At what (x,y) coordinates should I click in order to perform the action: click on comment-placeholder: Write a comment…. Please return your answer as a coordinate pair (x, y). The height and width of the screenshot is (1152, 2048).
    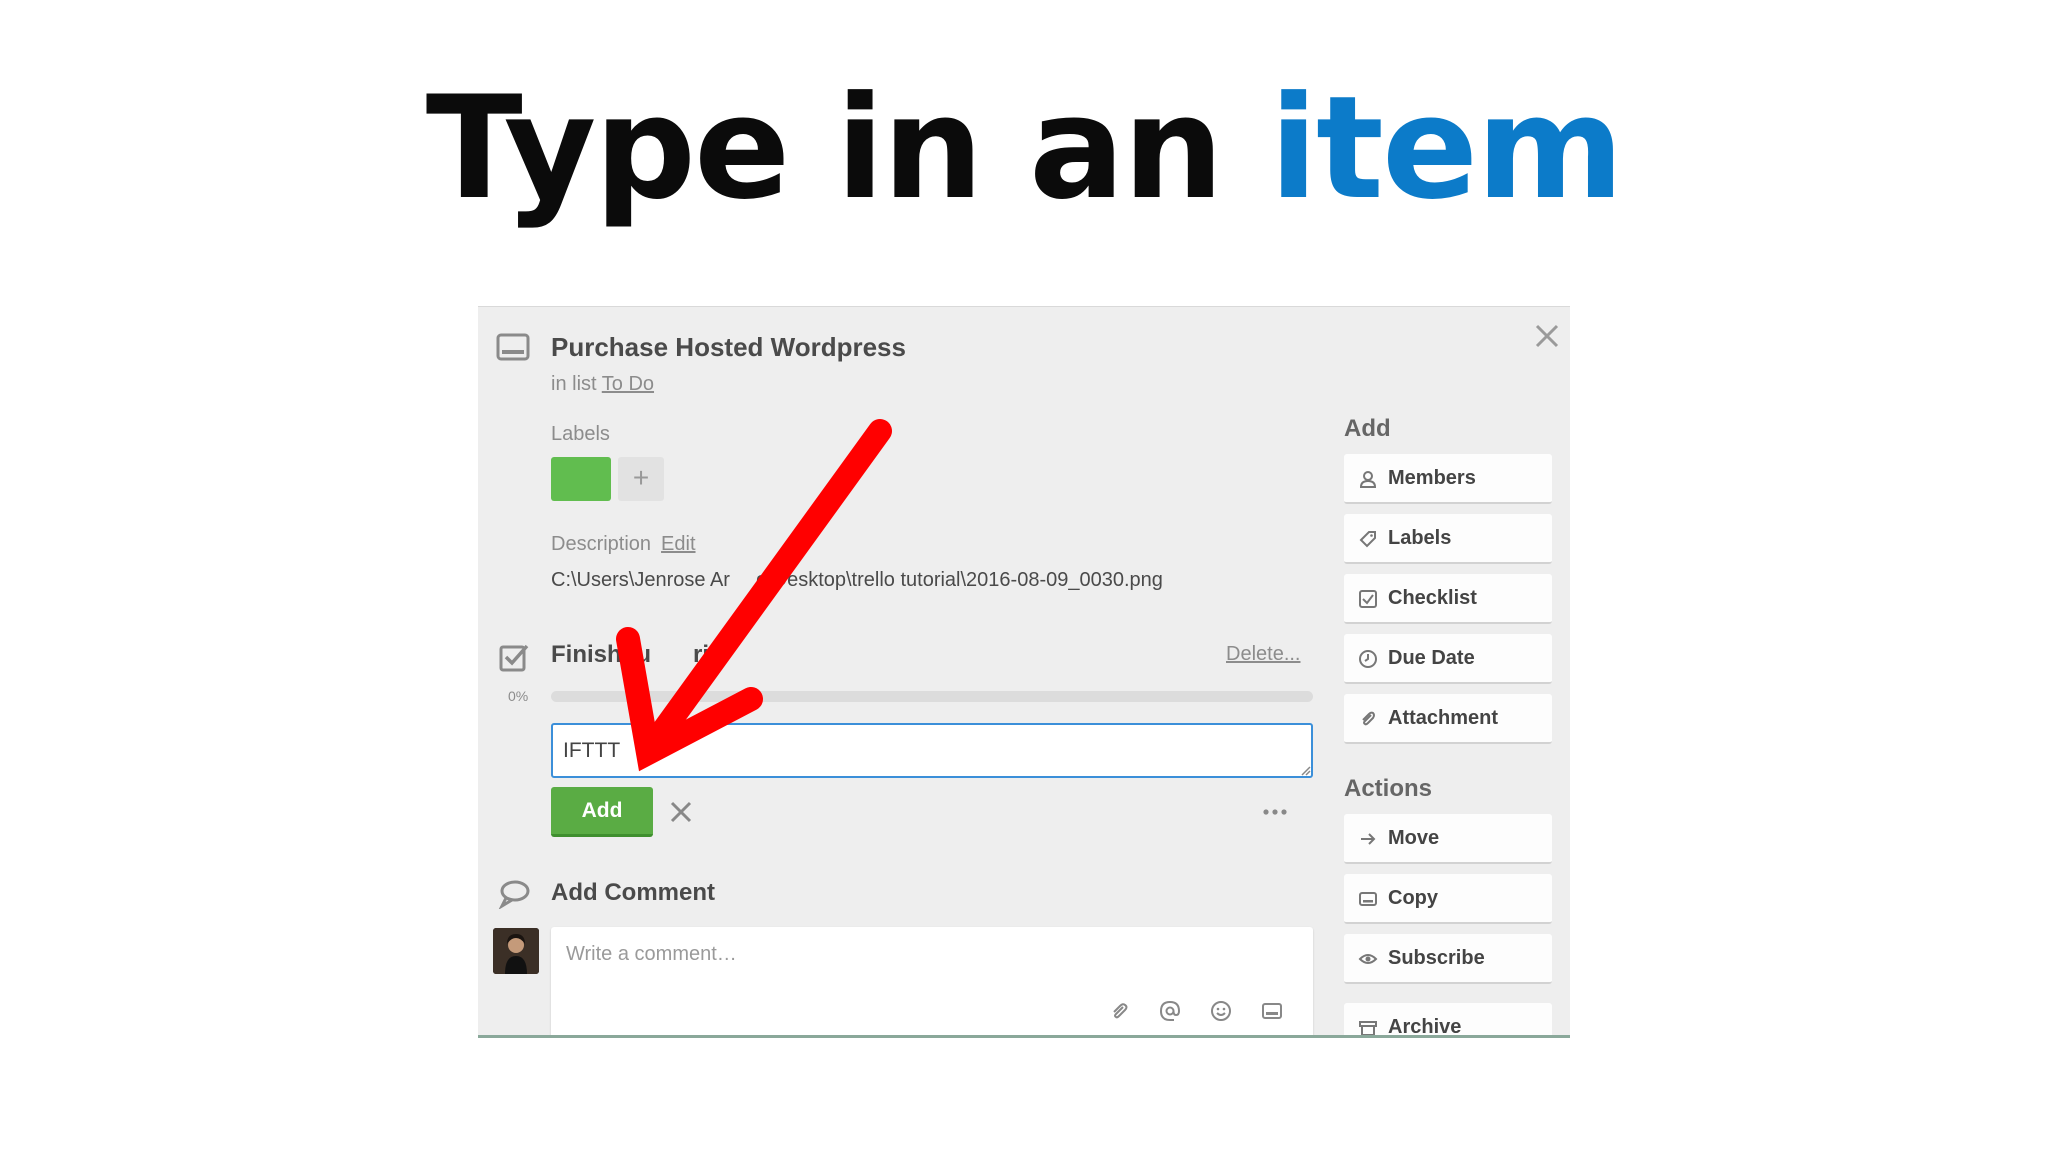
    Looking at the image, I should click on (651, 954).